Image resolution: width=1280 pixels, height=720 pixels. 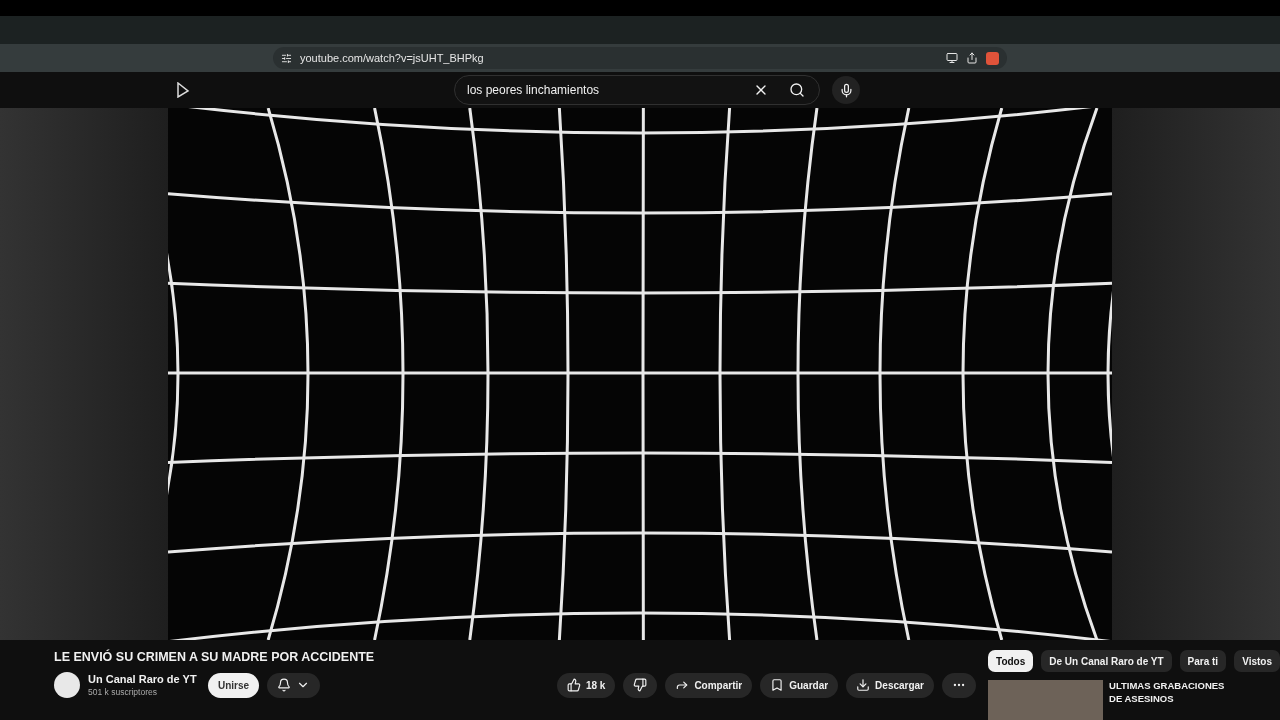 What do you see at coordinates (709, 685) in the screenshot?
I see `share-button: Compartir` at bounding box center [709, 685].